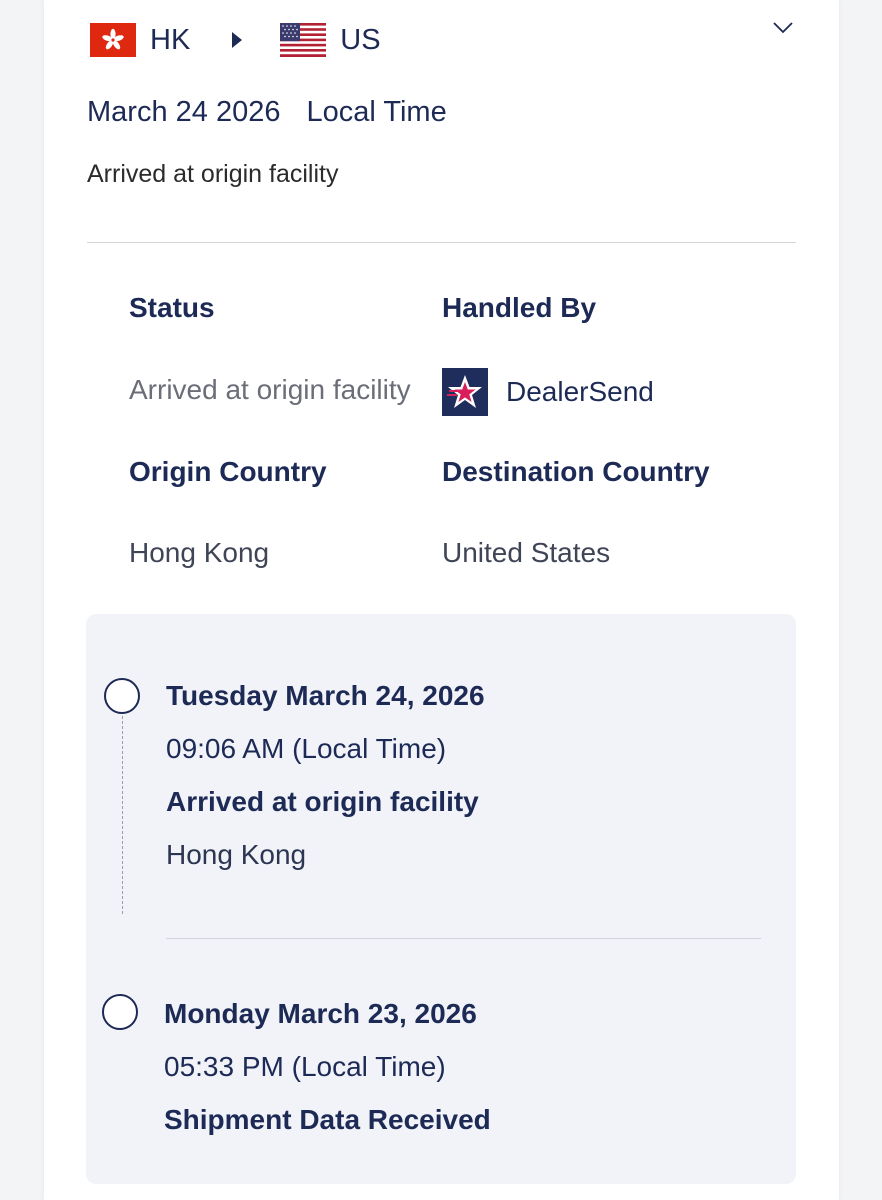  I want to click on origin-country-label: Origin Country, so click(228, 471).